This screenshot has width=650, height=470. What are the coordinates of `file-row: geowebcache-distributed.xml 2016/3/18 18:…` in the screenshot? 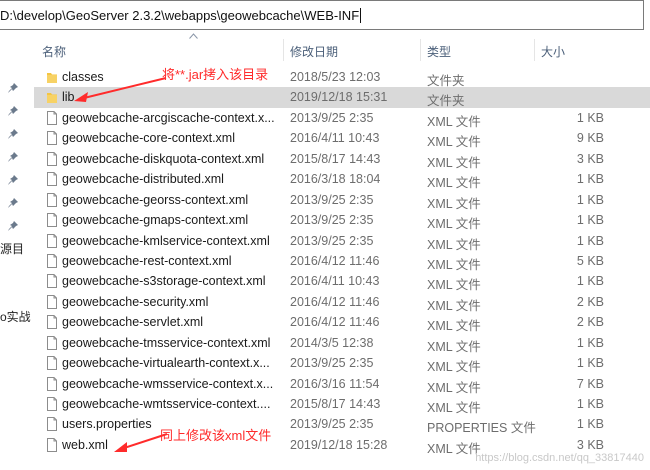 It's located at (342, 180).